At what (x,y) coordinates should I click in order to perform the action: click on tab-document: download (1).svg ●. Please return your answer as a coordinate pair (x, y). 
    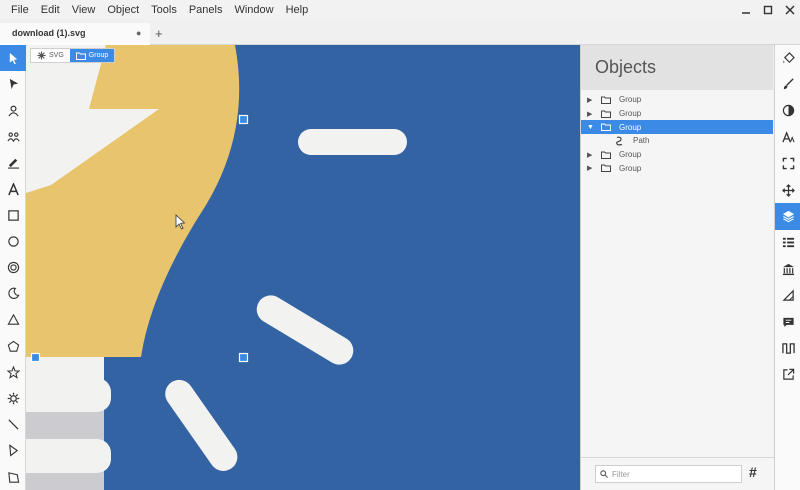
    Looking at the image, I should click on (75, 34).